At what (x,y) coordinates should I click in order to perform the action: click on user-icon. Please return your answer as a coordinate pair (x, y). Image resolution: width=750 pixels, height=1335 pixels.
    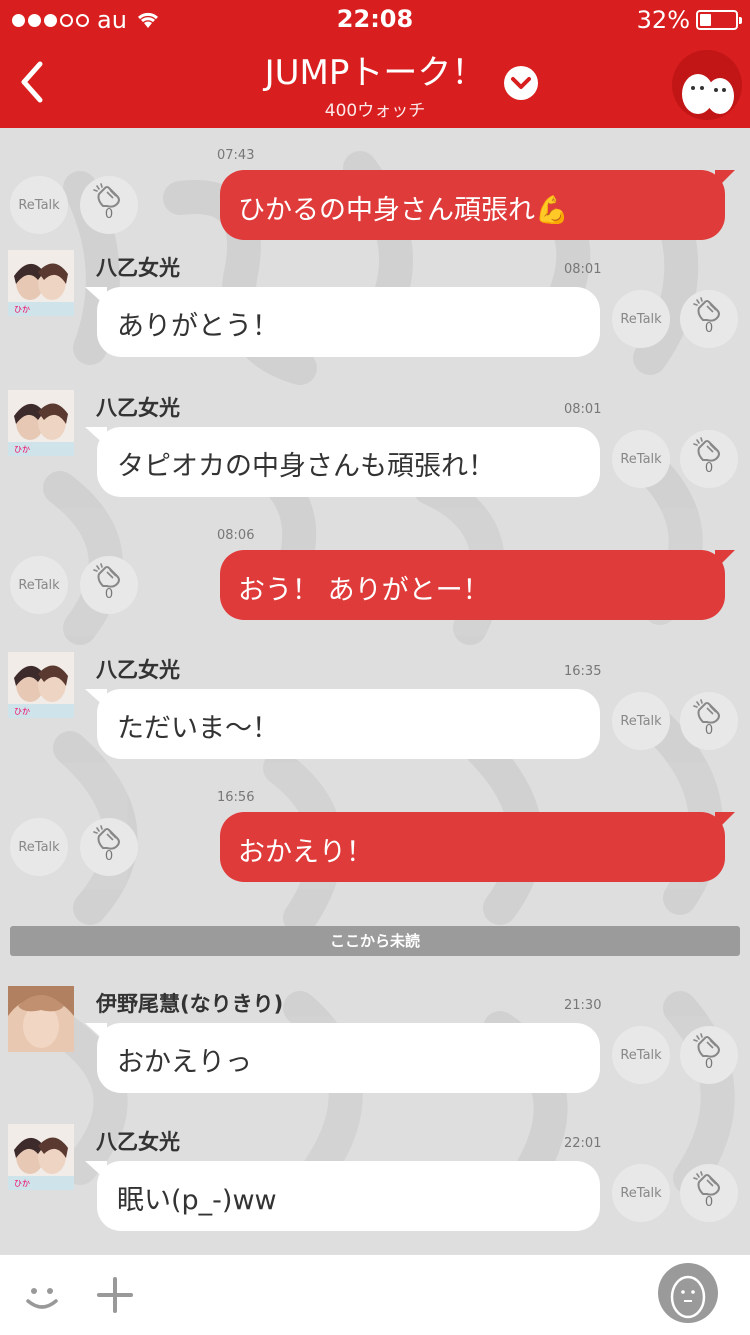
    Looking at the image, I should click on (688, 1297).